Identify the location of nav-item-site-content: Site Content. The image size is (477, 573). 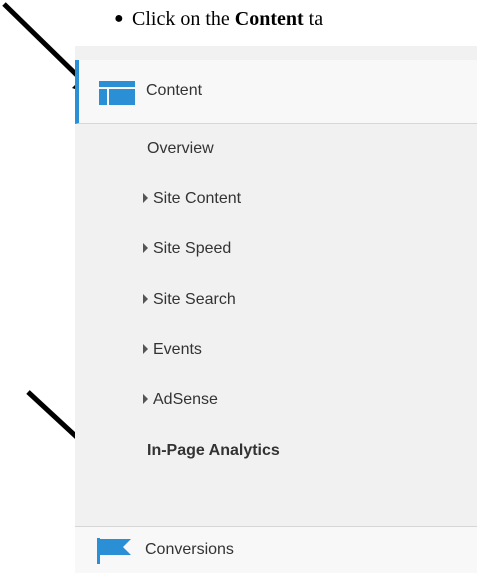
(276, 200).